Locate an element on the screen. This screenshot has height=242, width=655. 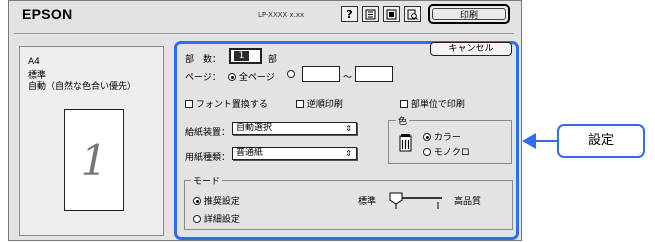
epson-logo: EPSON is located at coordinates (47, 14).